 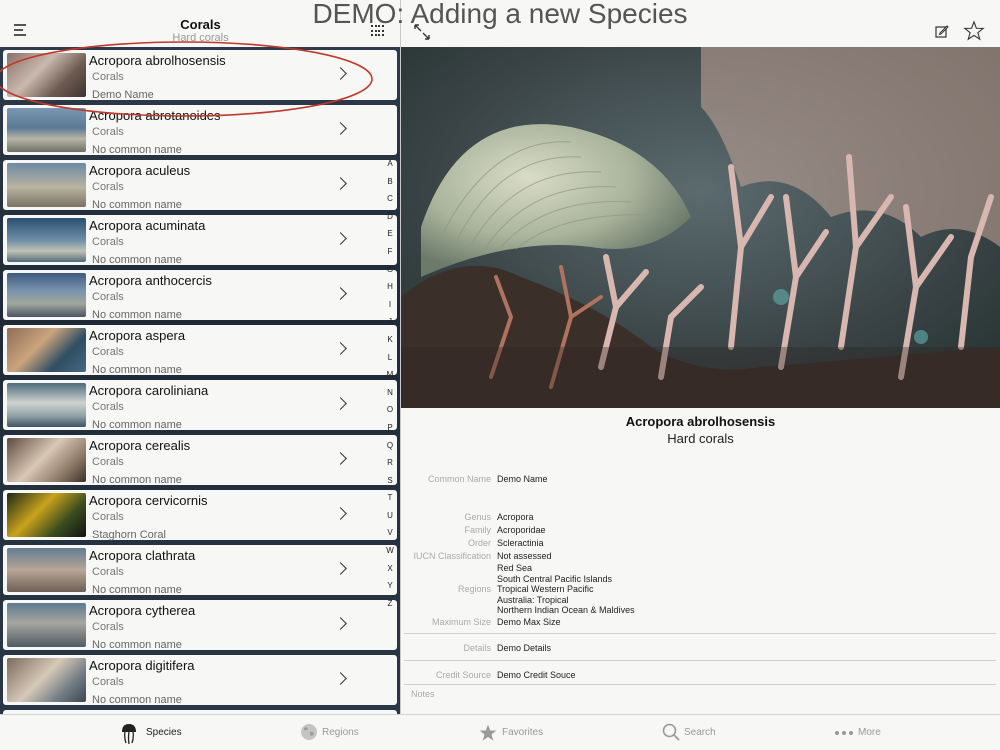 I want to click on common-name-label: Common Name, so click(x=459, y=479).